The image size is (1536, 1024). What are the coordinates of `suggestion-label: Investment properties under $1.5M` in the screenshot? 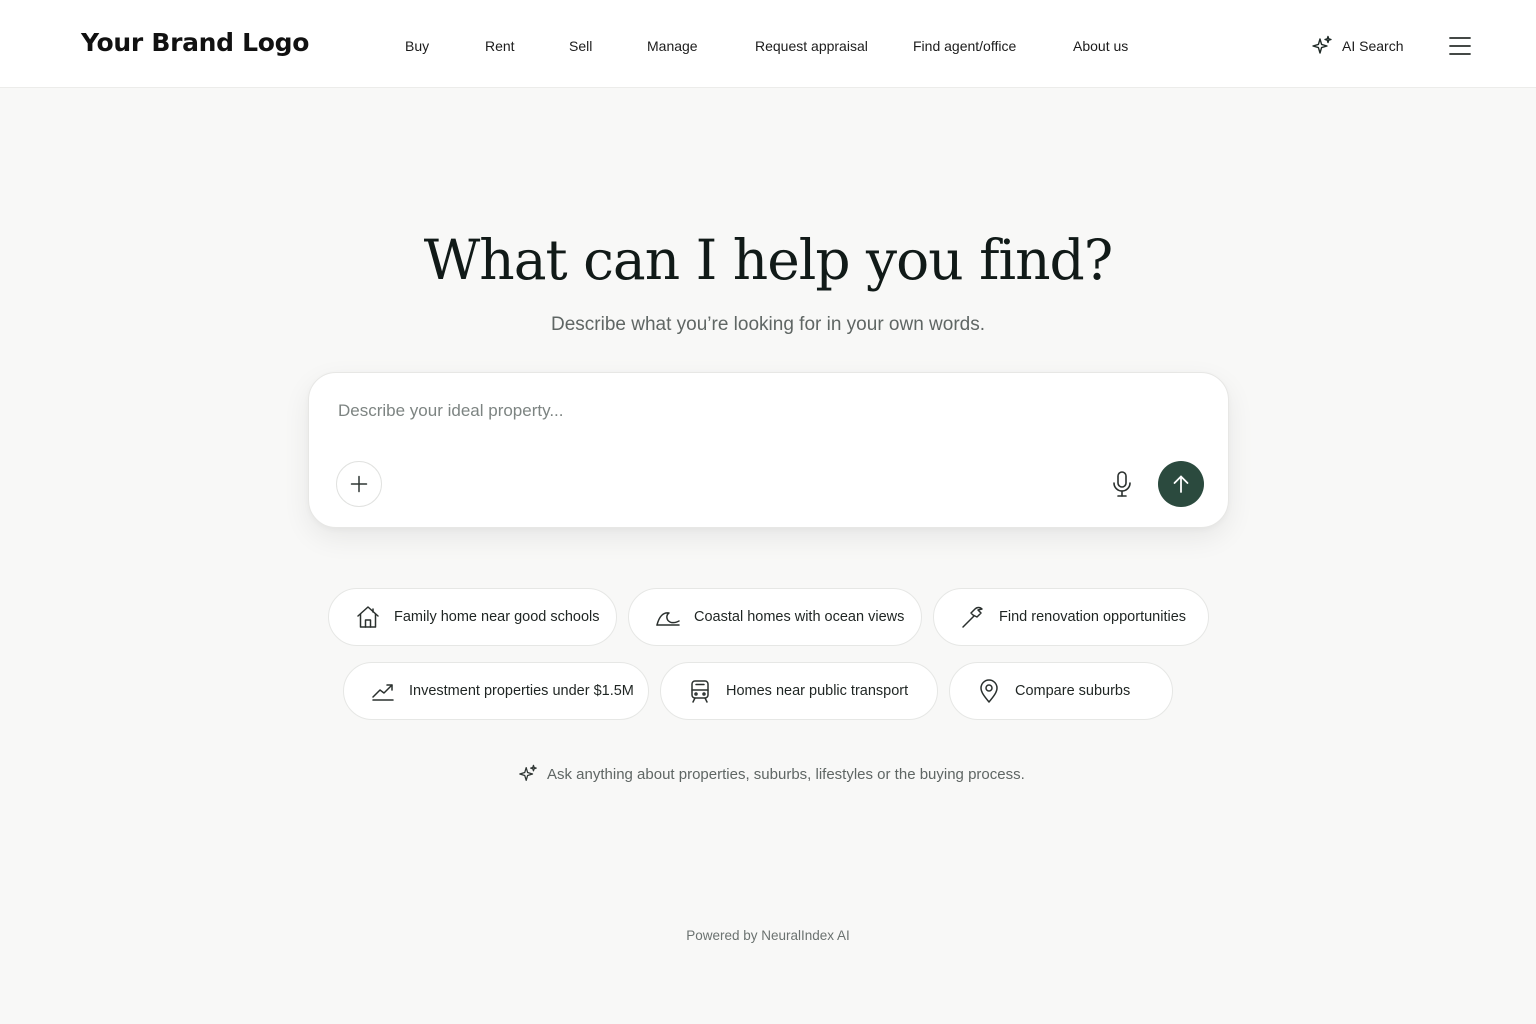 It's located at (521, 691).